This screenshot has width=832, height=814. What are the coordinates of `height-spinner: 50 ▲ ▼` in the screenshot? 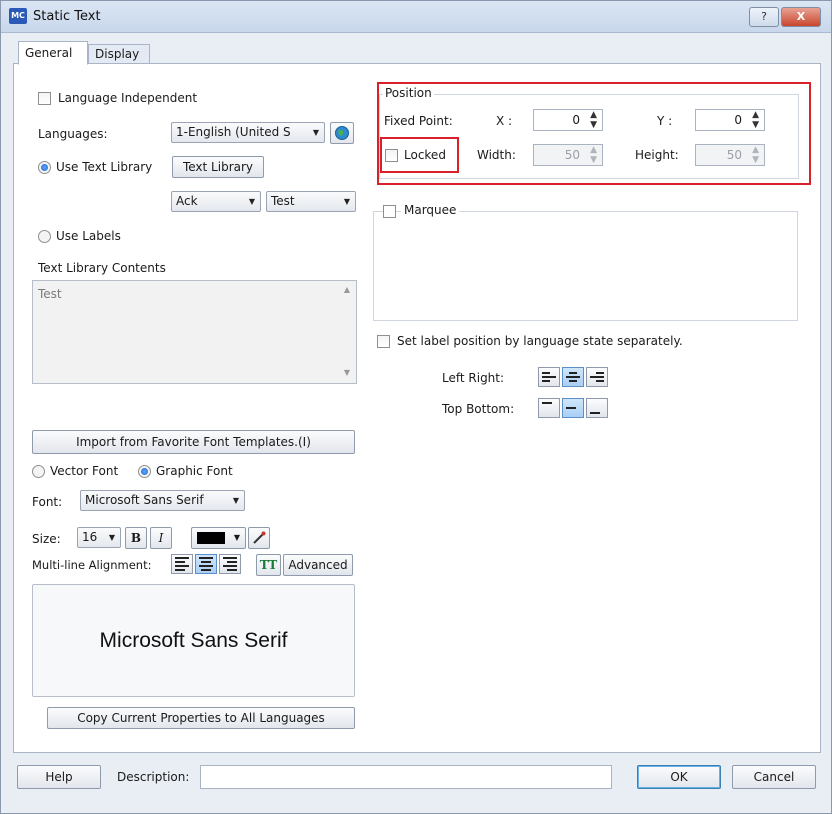 It's located at (730, 155).